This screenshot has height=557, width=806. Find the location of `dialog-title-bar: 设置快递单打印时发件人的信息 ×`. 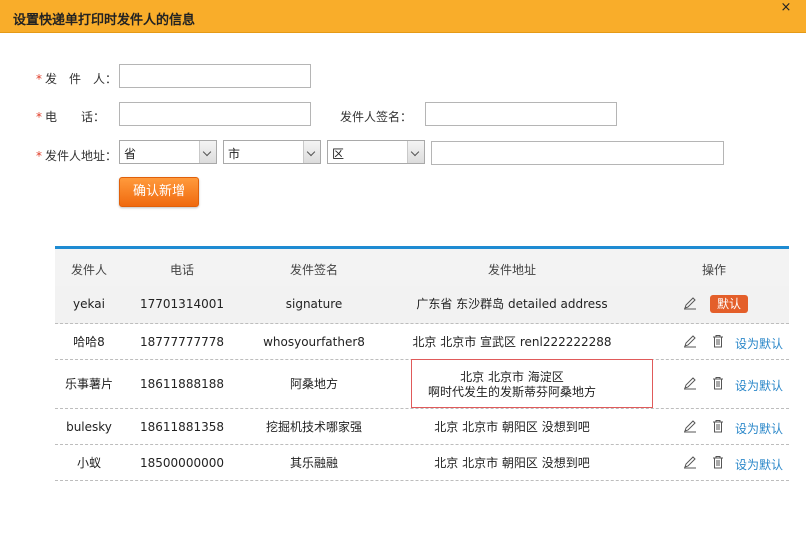

dialog-title-bar: 设置快递单打印时发件人的信息 × is located at coordinates (403, 16).